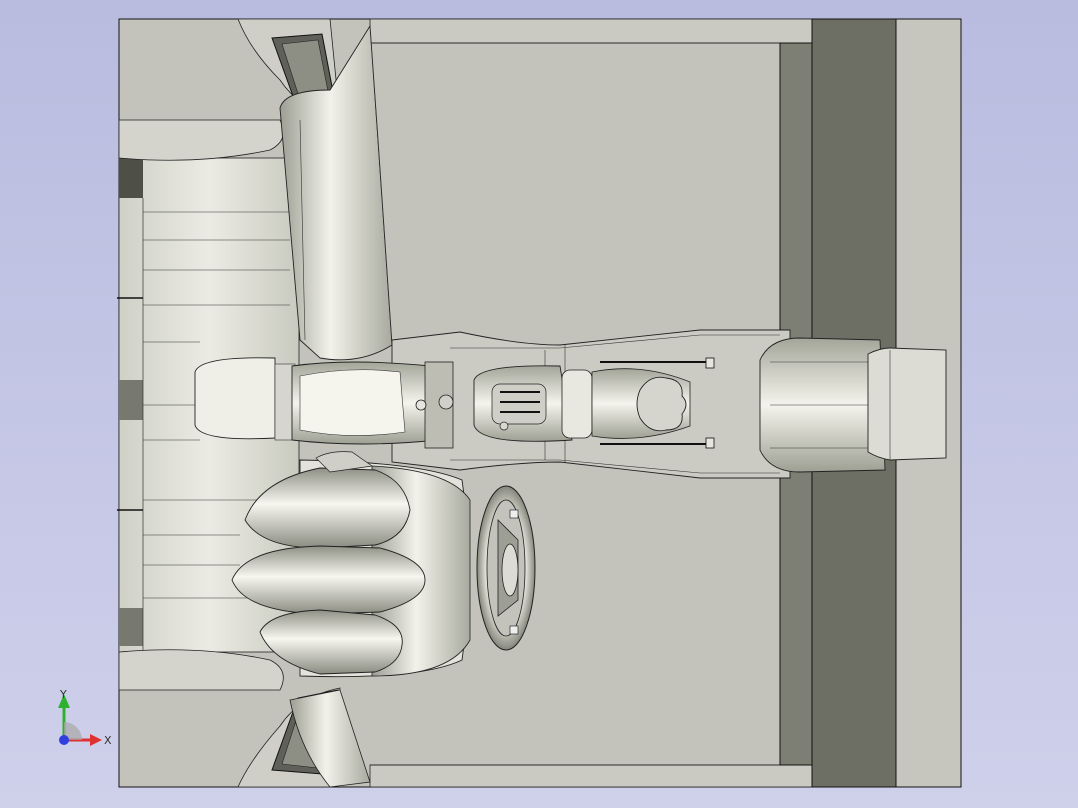 The image size is (1078, 808). Describe the element at coordinates (63, 694) in the screenshot. I see `y-axis-label: Y` at that location.